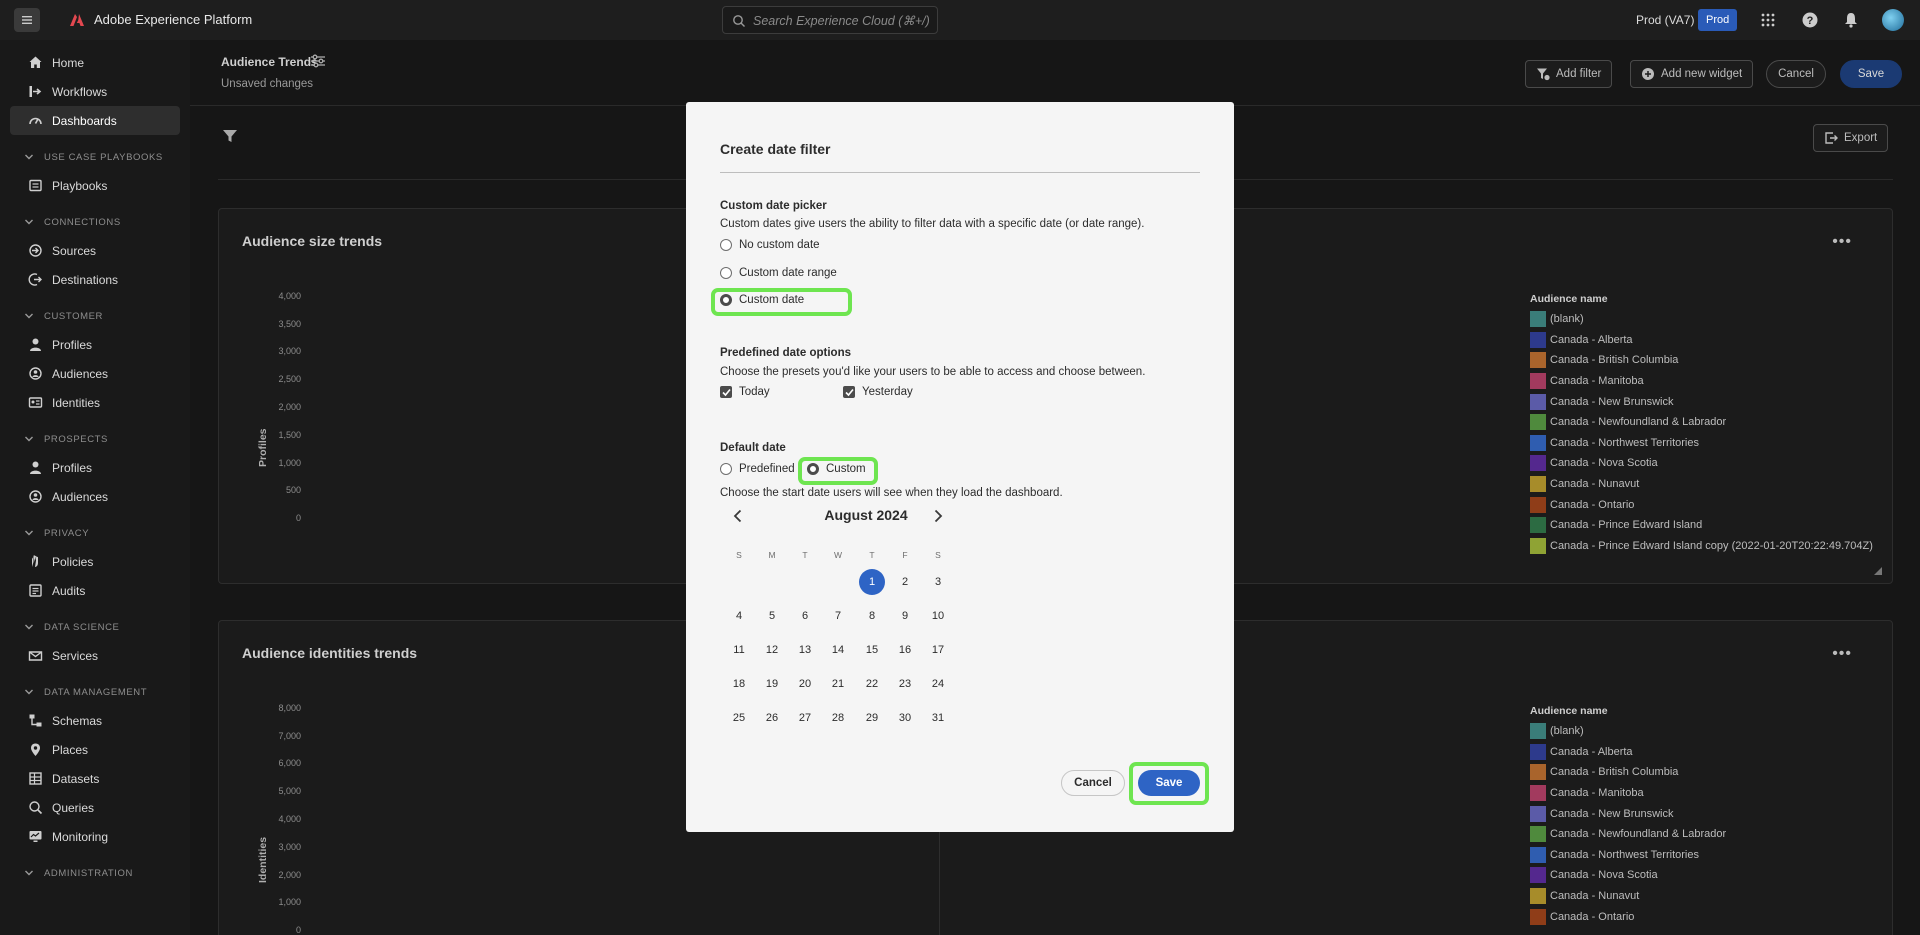  I want to click on sidebar-item-workflows: Workflows, so click(95, 91).